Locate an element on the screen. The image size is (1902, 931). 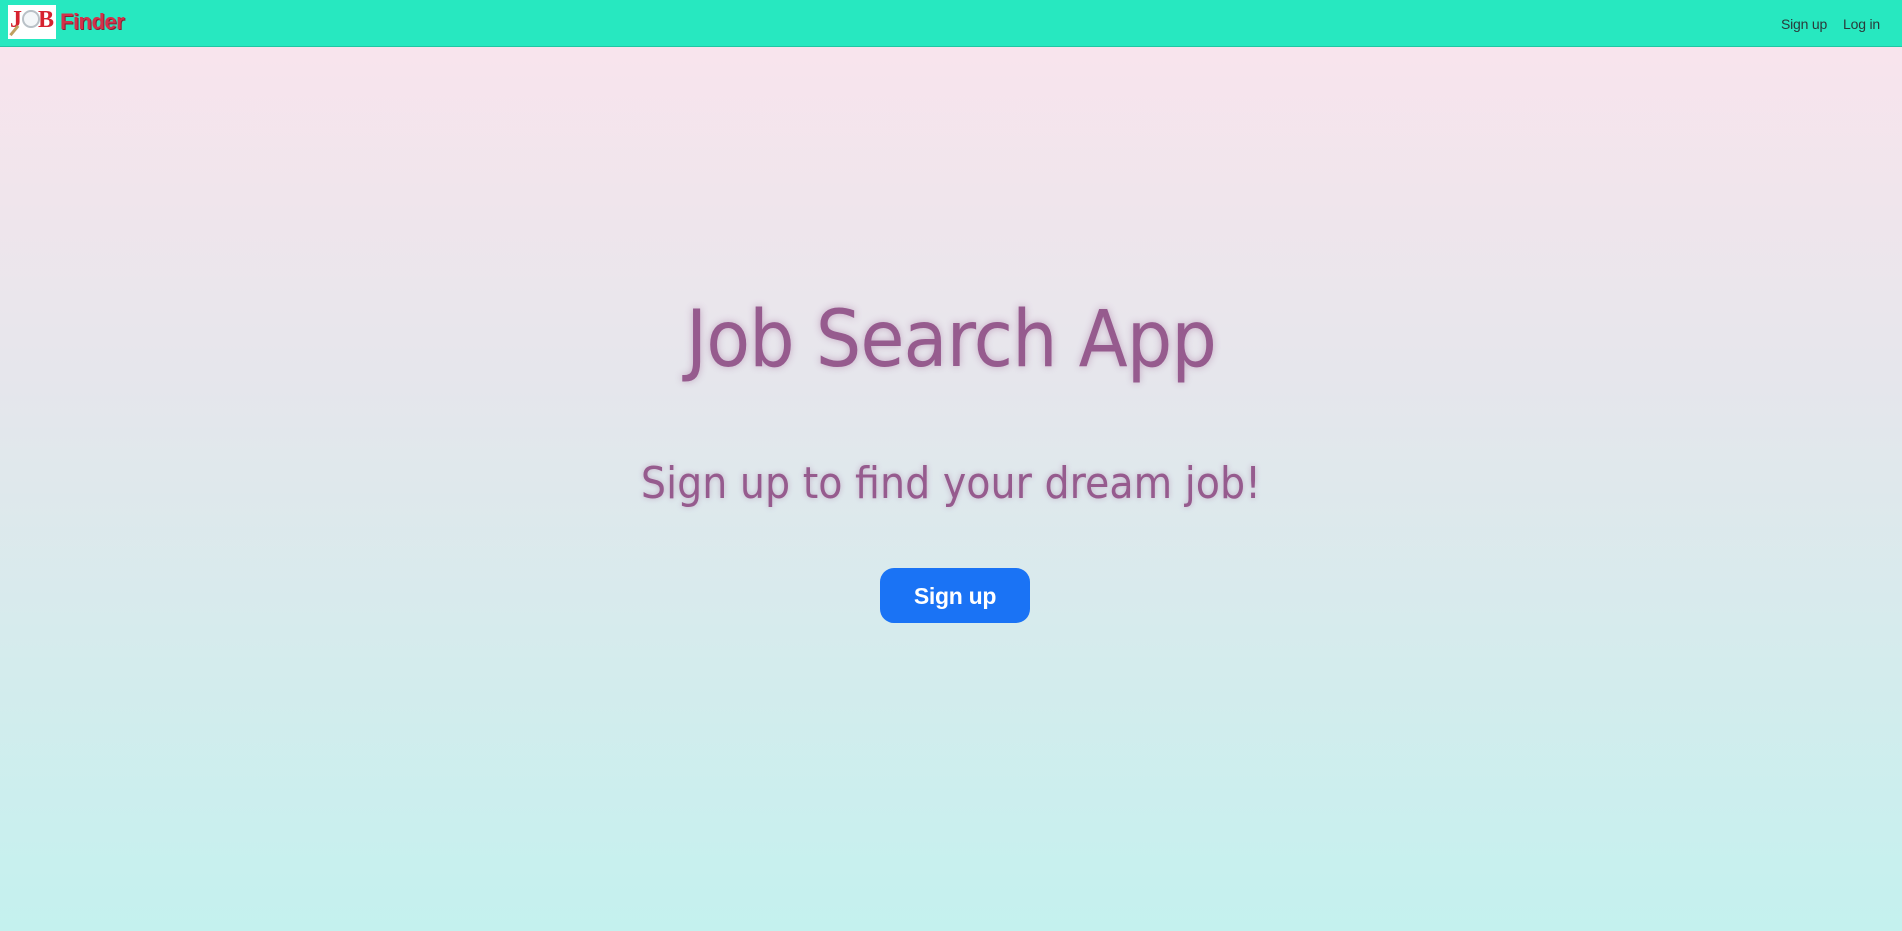
magnifying-glass-logo-icon: J B is located at coordinates (32, 22).